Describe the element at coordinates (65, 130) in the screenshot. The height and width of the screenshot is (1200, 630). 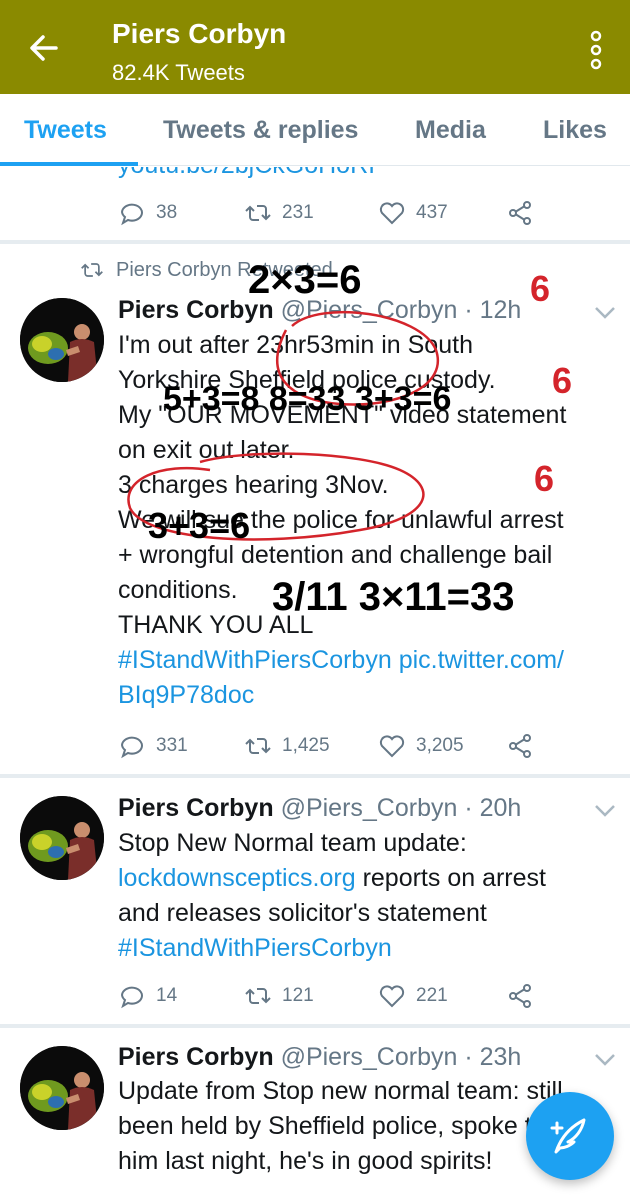
I see `tab-tweets: Tweets` at that location.